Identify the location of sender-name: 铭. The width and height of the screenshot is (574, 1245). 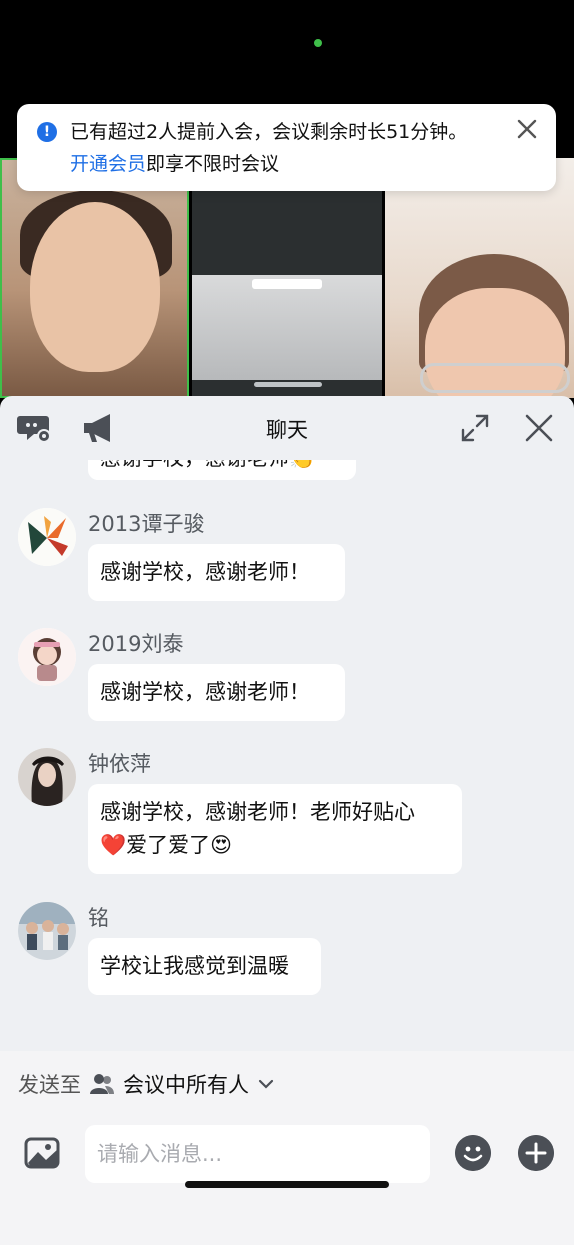
(98, 918).